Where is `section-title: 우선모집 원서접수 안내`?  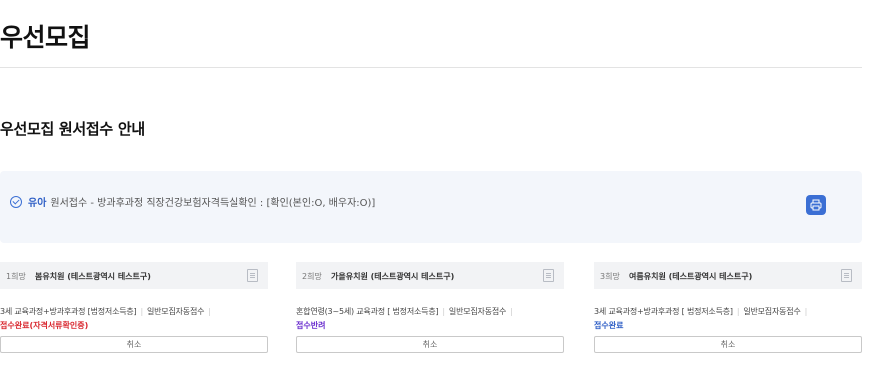 section-title: 우선모집 원서접수 안내 is located at coordinates (72, 129).